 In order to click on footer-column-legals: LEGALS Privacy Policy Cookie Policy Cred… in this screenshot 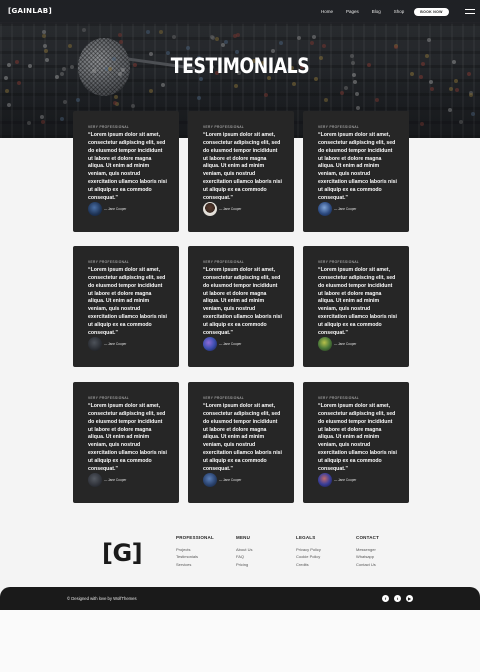, I will do `click(308, 551)`.